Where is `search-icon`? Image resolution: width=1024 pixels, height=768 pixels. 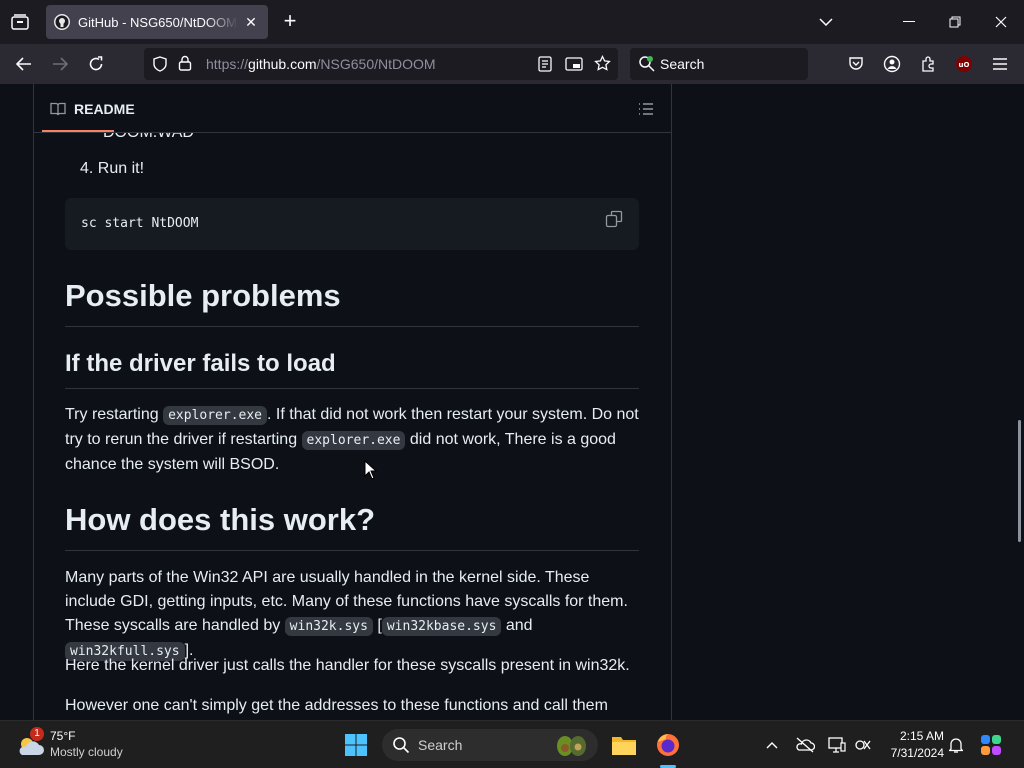 search-icon is located at coordinates (401, 747).